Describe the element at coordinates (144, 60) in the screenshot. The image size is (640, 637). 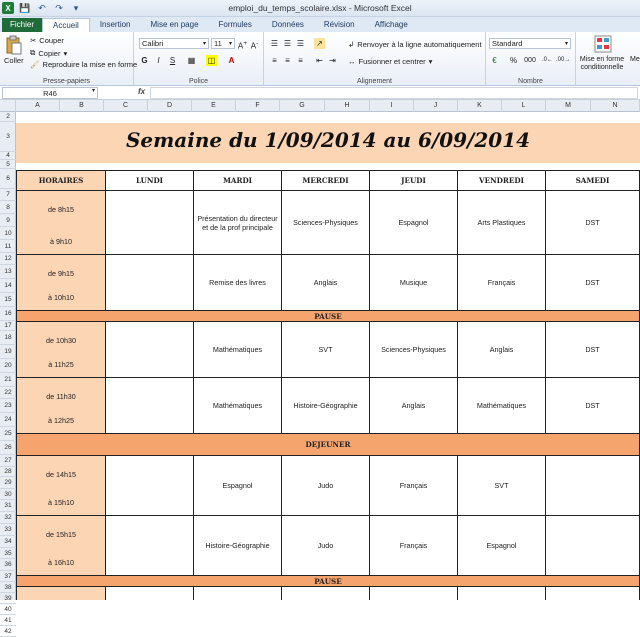
I see `bold-button: G` at that location.